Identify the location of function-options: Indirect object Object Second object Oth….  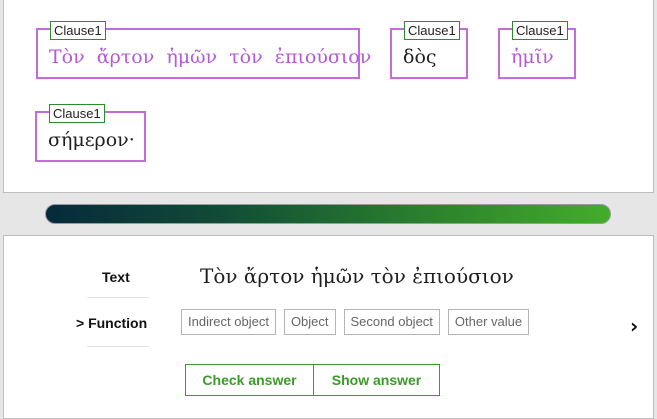
(355, 322).